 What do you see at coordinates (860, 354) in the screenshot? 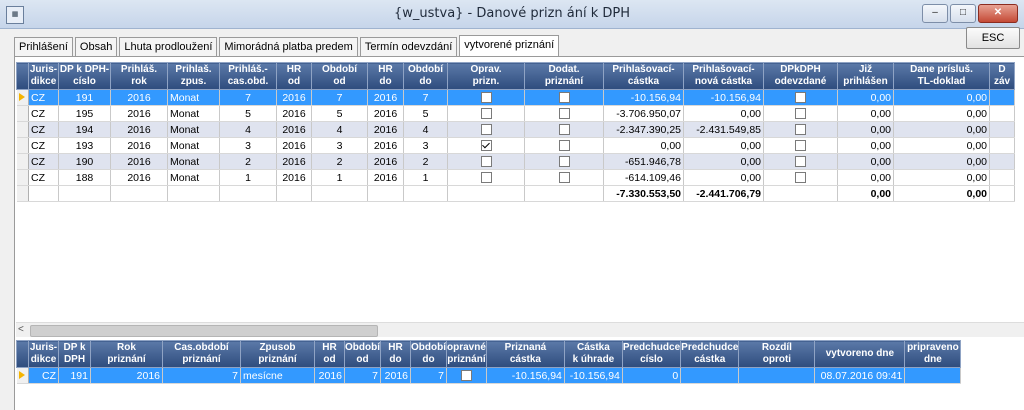
I see `column-header: vytvoreno dne` at bounding box center [860, 354].